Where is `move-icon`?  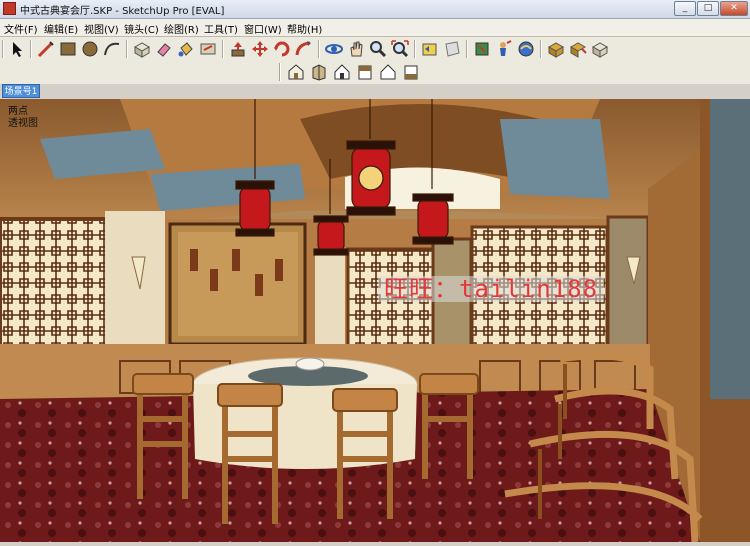 move-icon is located at coordinates (260, 49).